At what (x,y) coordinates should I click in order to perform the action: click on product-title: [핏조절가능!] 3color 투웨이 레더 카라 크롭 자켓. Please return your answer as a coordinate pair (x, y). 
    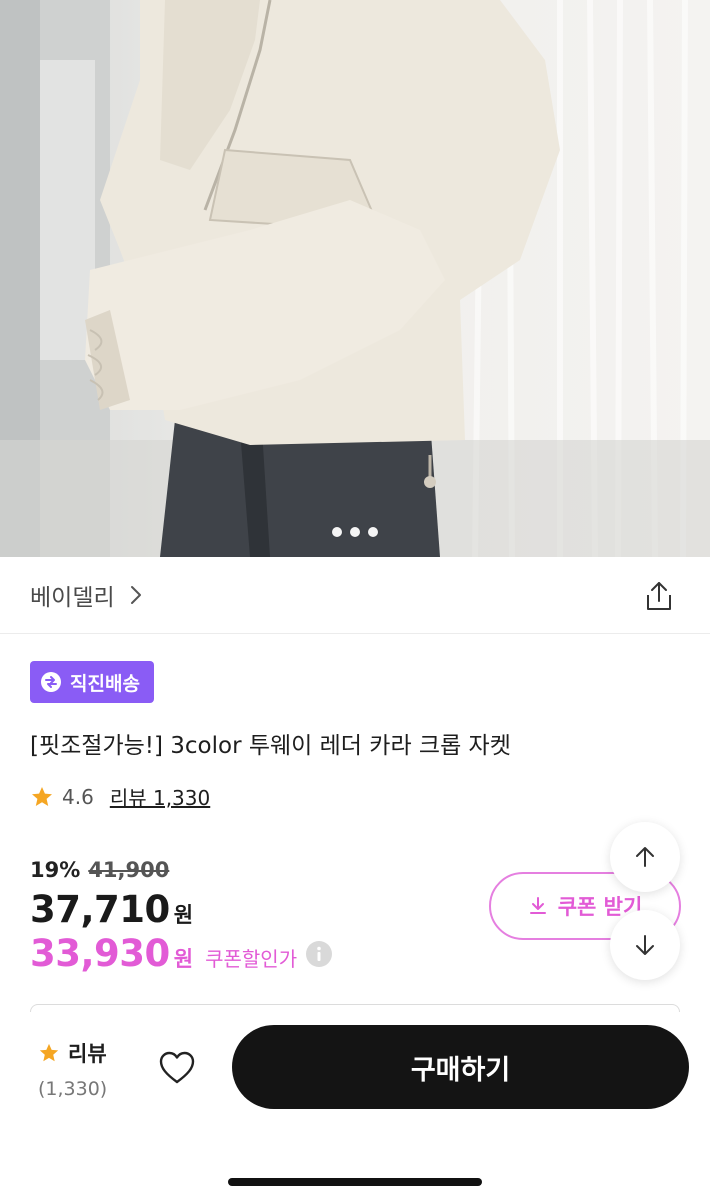
    Looking at the image, I should click on (270, 746).